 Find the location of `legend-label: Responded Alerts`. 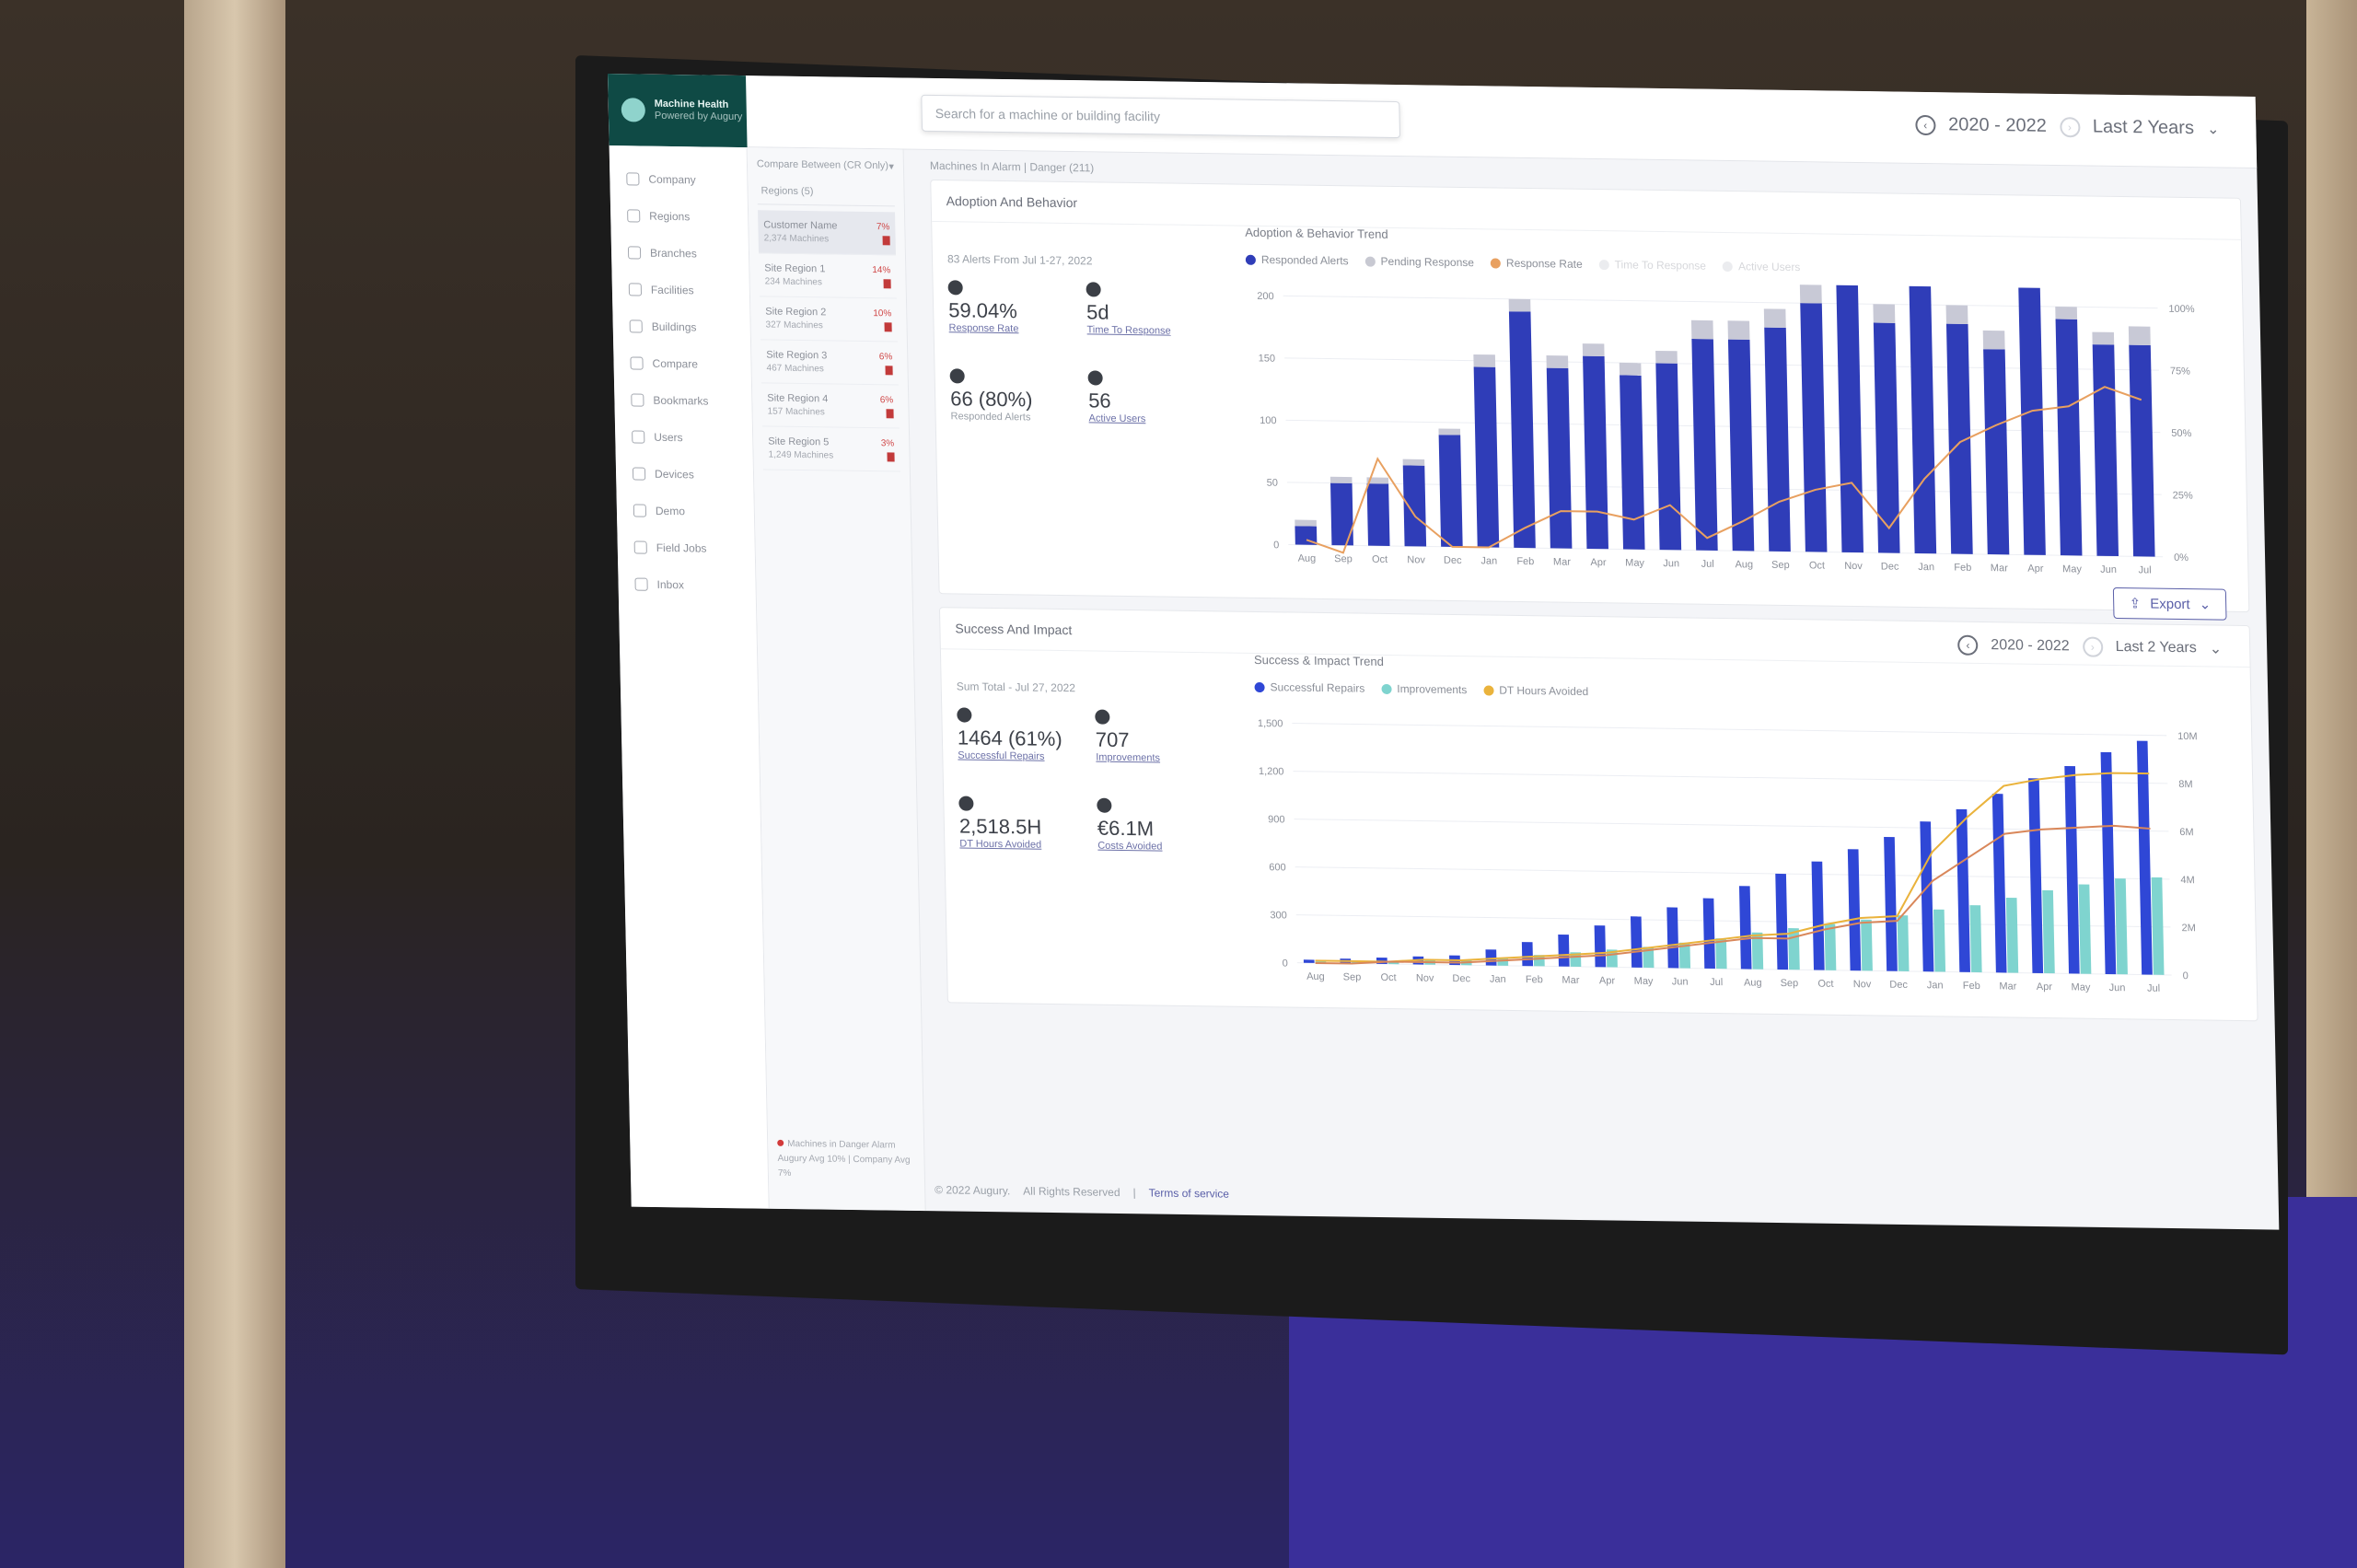

legend-label: Responded Alerts is located at coordinates (1304, 260).